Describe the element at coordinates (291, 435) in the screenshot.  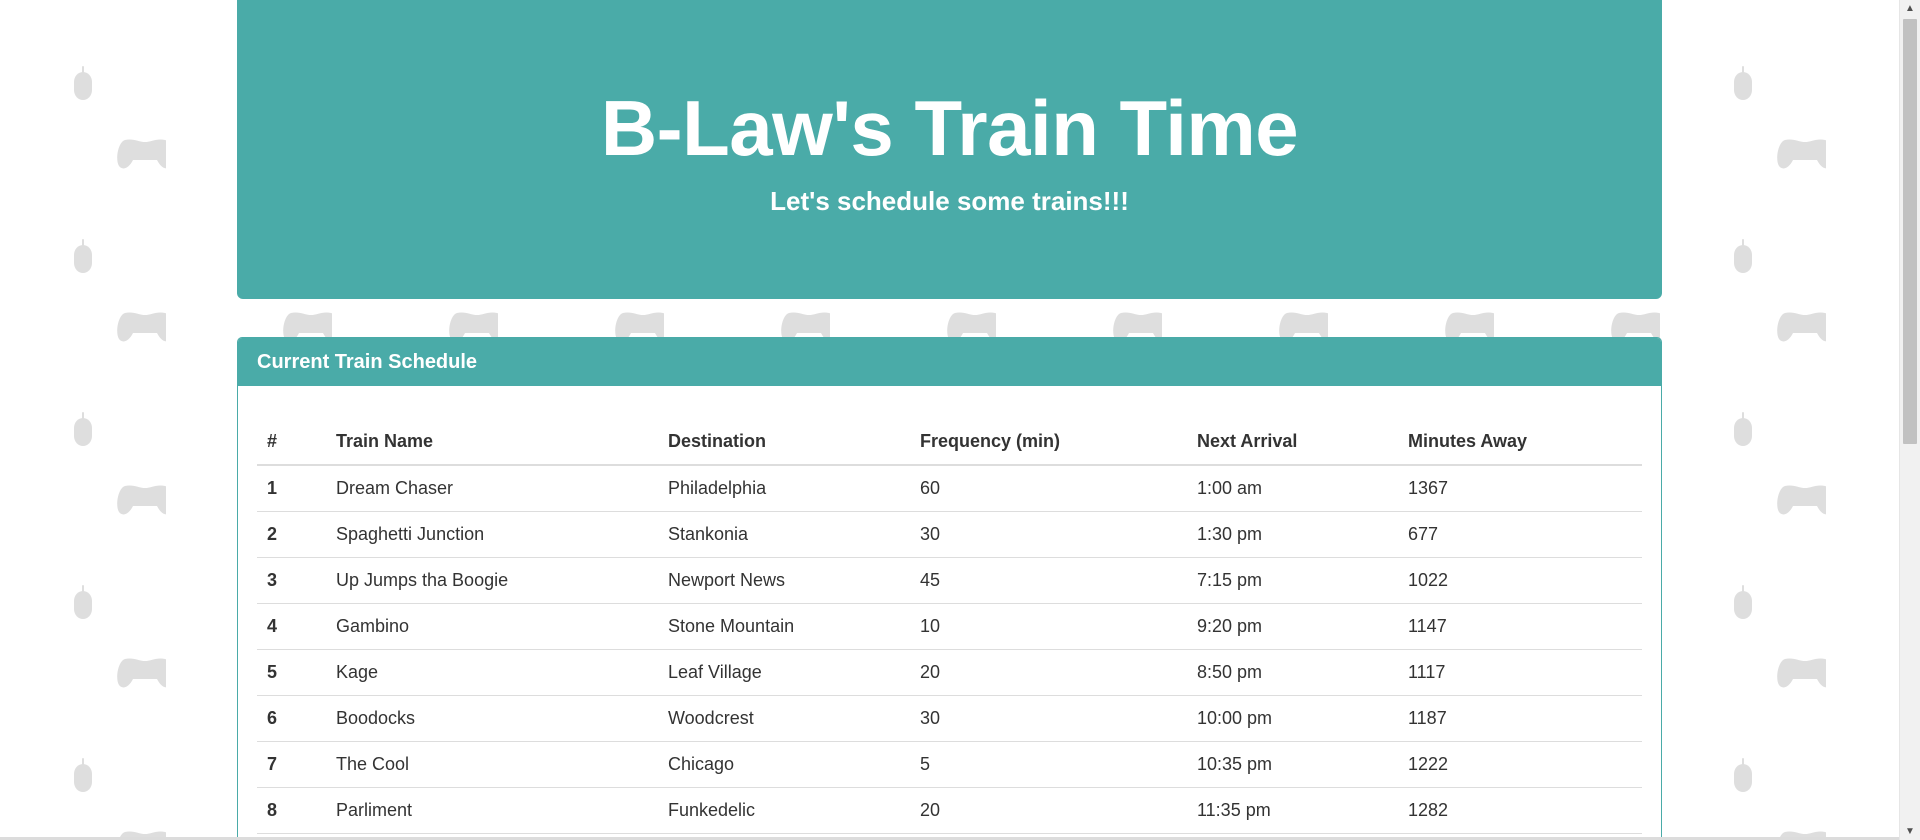
I see `column-header-num: #` at that location.